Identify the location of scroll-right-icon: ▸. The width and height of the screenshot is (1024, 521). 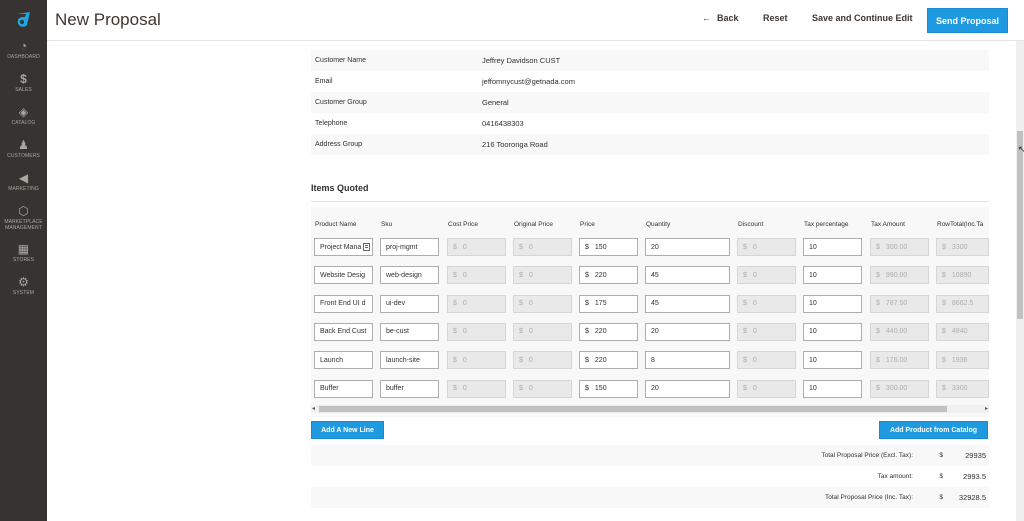
(986, 408).